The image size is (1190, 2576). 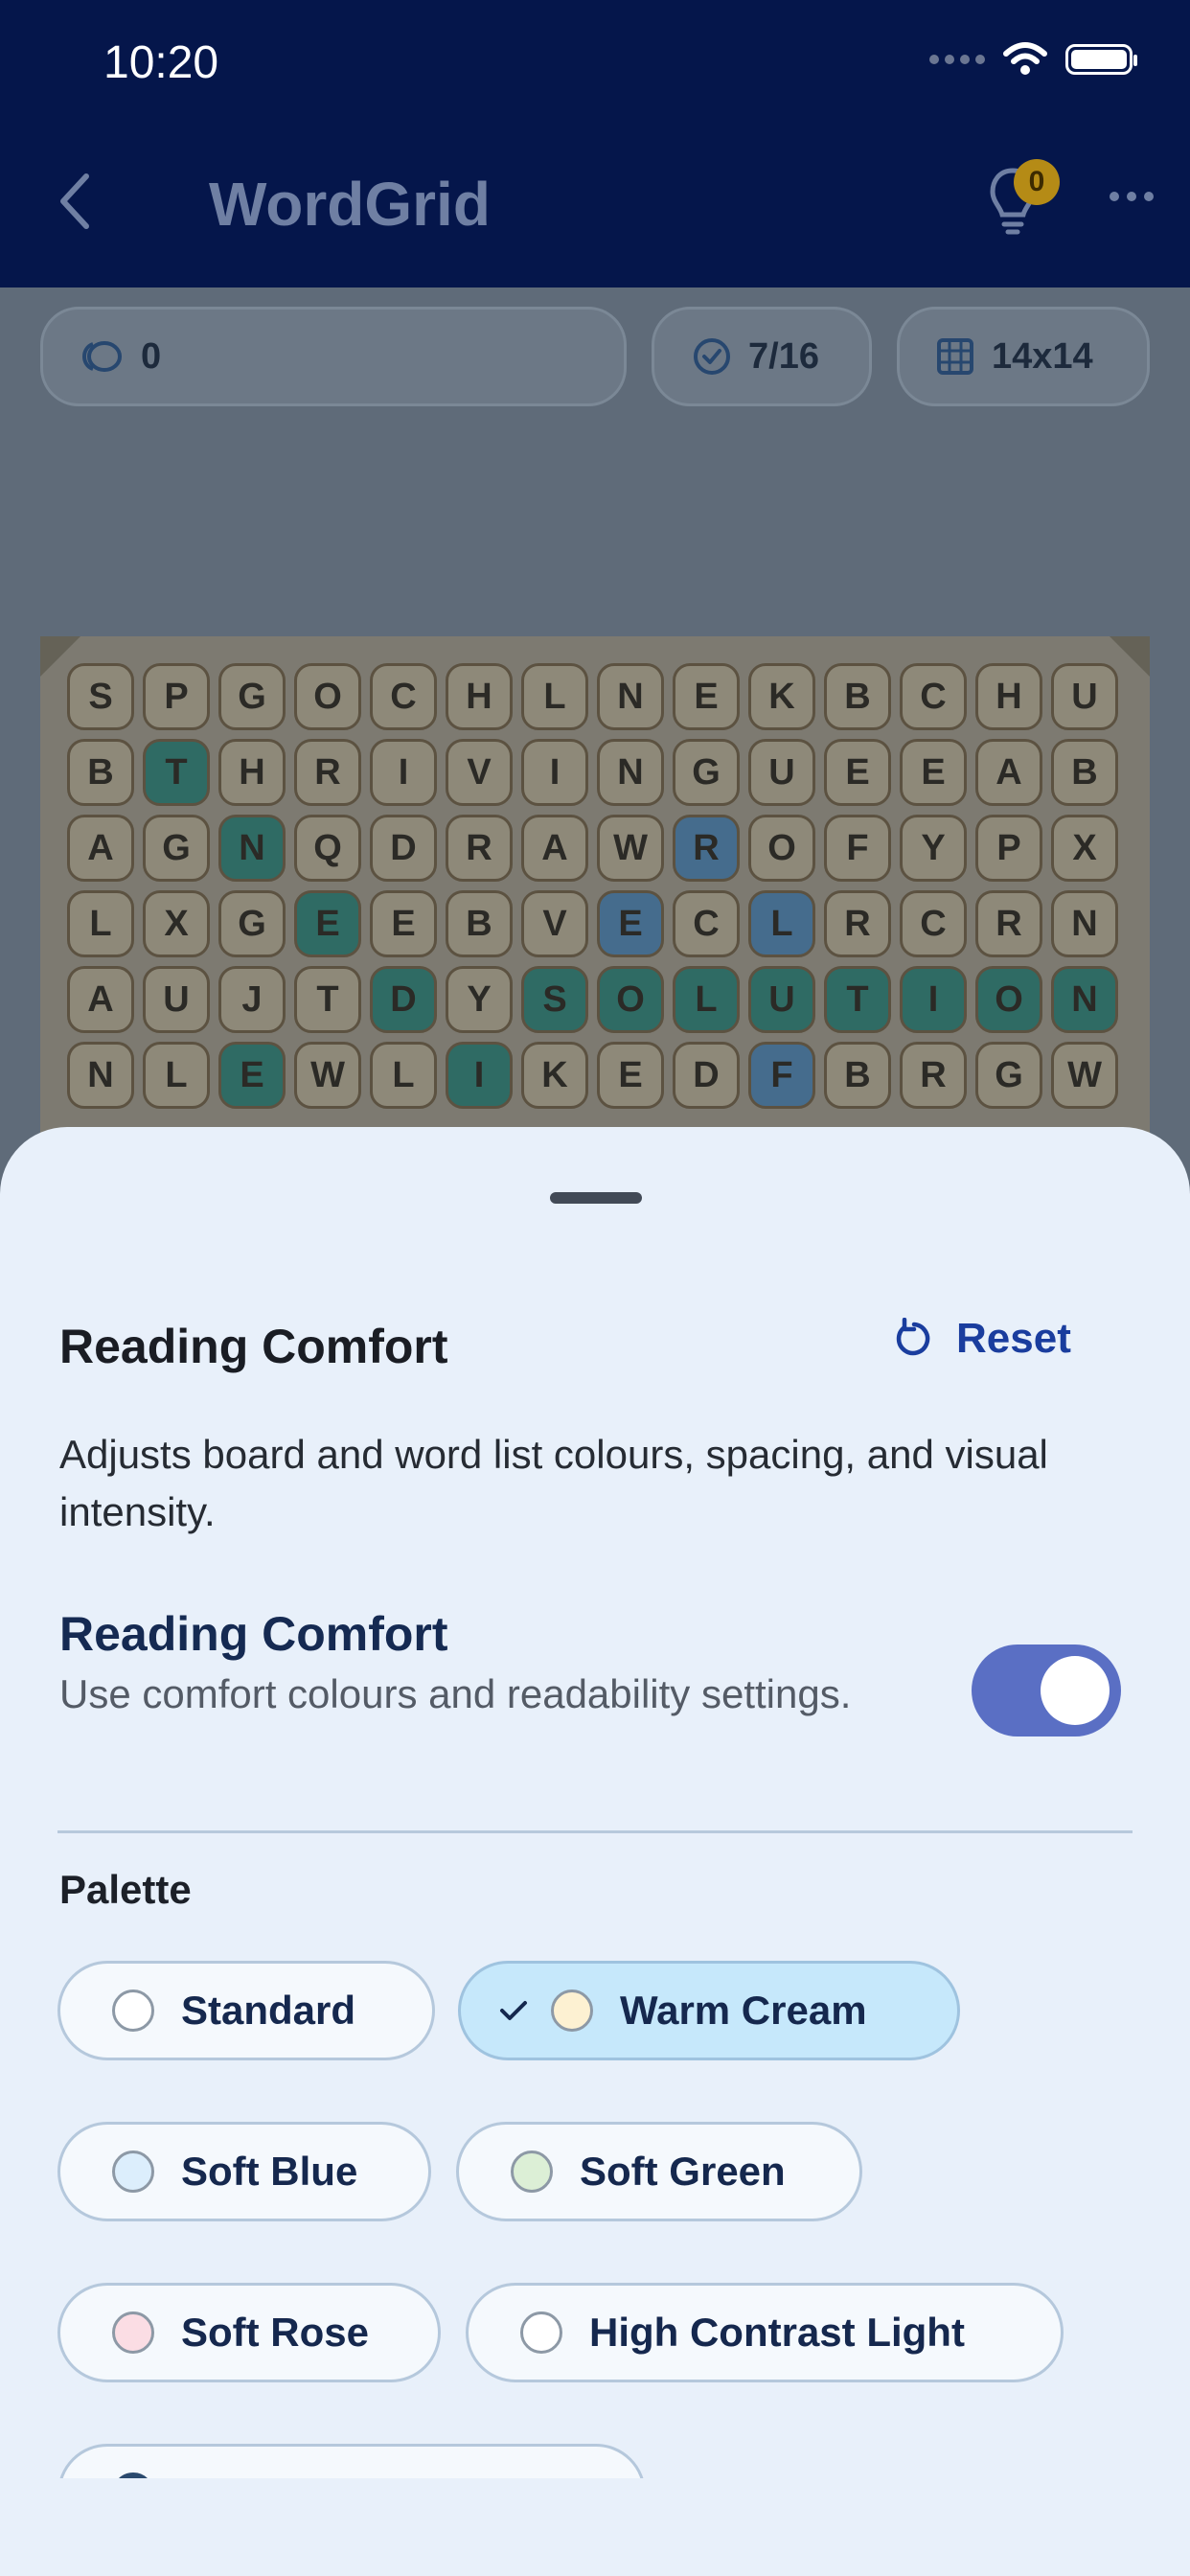 What do you see at coordinates (955, 356) in the screenshot?
I see `grid-icon` at bounding box center [955, 356].